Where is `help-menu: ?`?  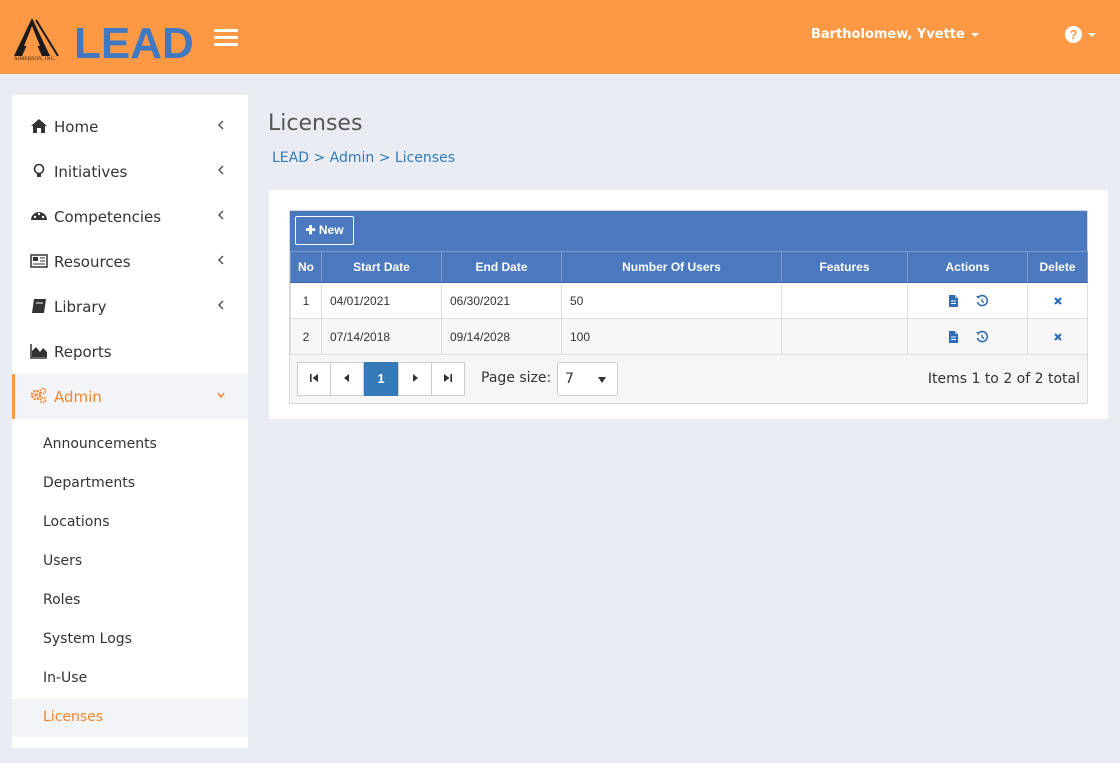
help-menu: ? is located at coordinates (1080, 35).